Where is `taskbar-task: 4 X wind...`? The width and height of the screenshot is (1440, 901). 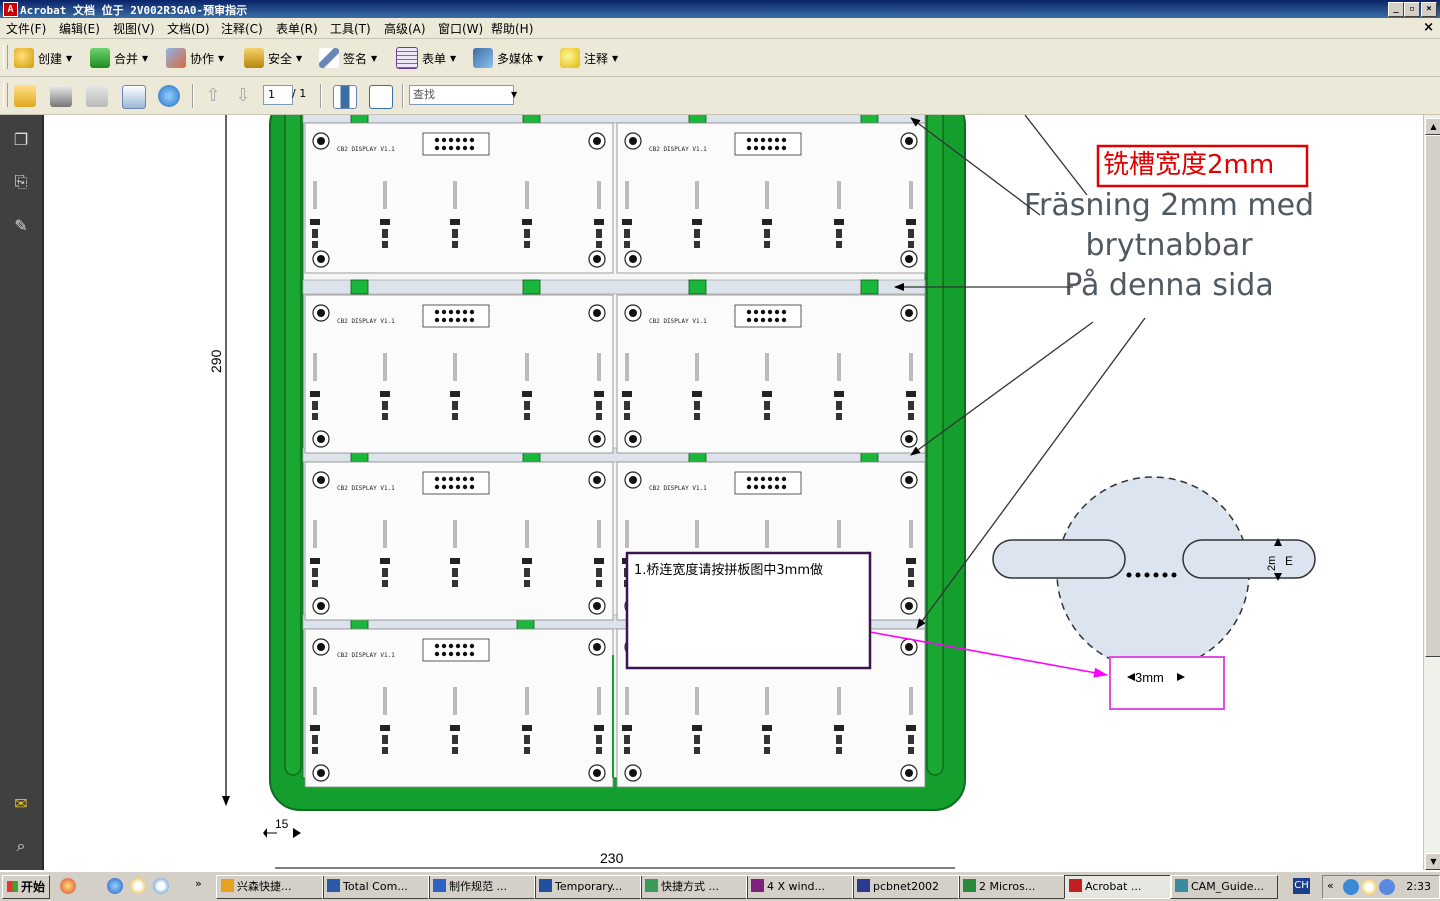 taskbar-task: 4 X wind... is located at coordinates (800, 887).